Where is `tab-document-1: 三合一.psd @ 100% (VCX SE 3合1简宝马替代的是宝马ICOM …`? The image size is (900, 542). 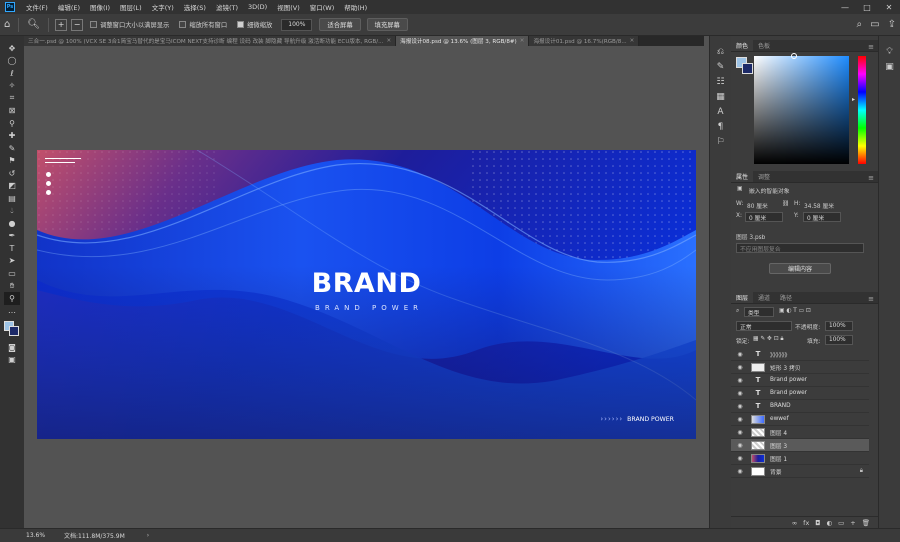
tab-document-1: 三合一.psd @ 100% (VCX SE 3合1简宝马替代的是宝马ICOM … is located at coordinates (210, 41).